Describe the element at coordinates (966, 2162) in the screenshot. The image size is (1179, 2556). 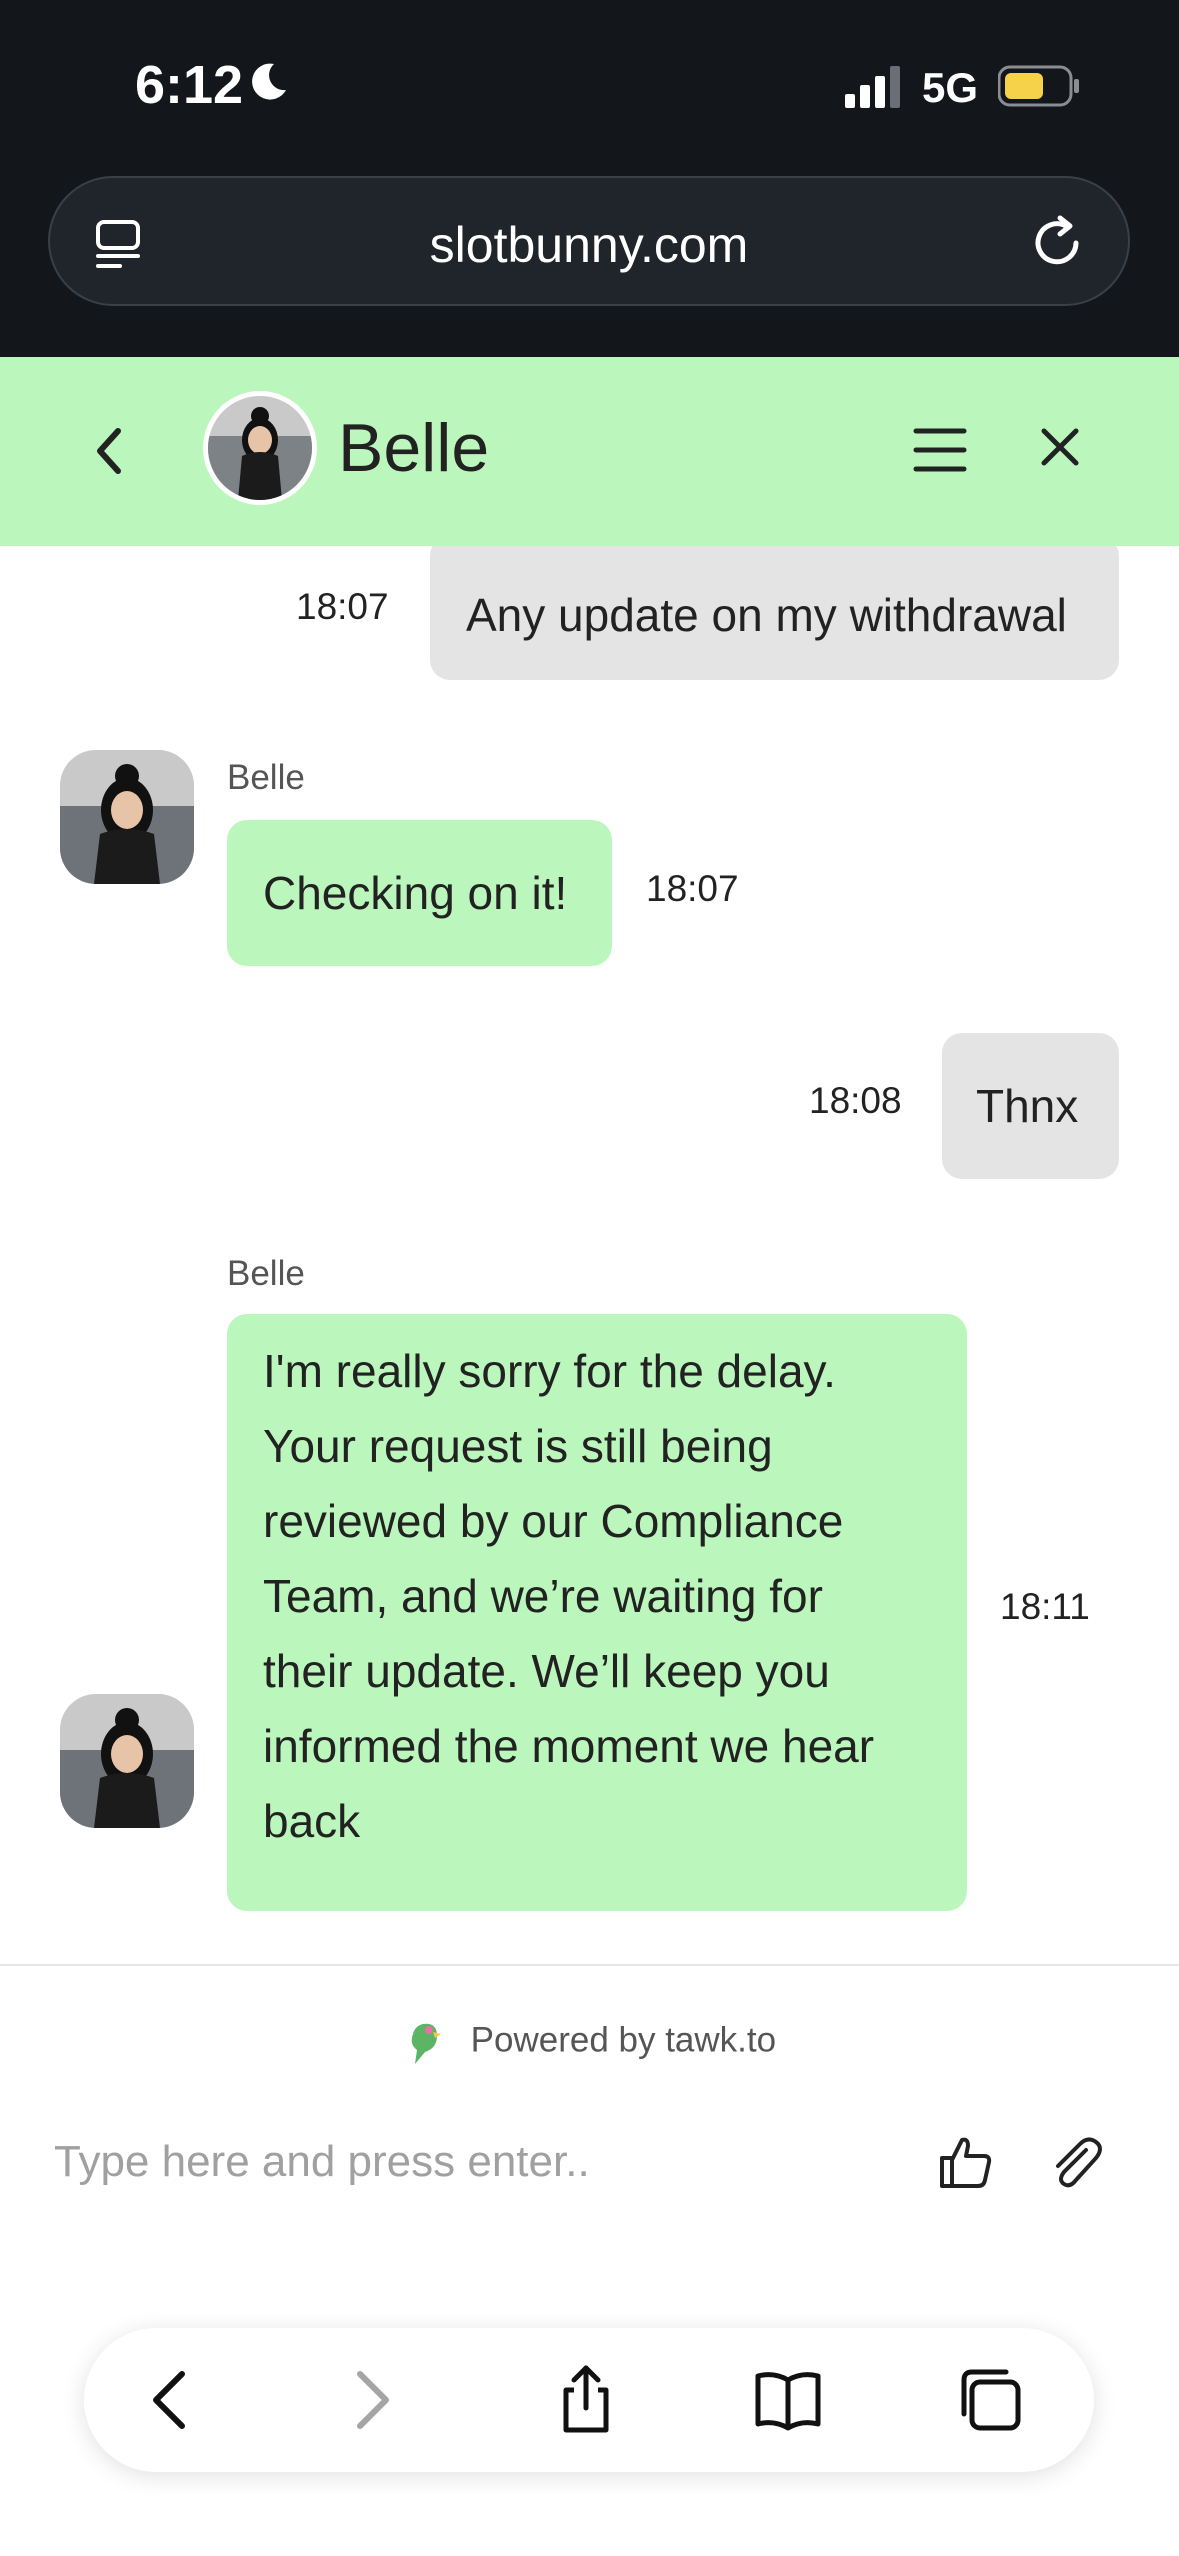
I see `thumbs-up-icon` at that location.